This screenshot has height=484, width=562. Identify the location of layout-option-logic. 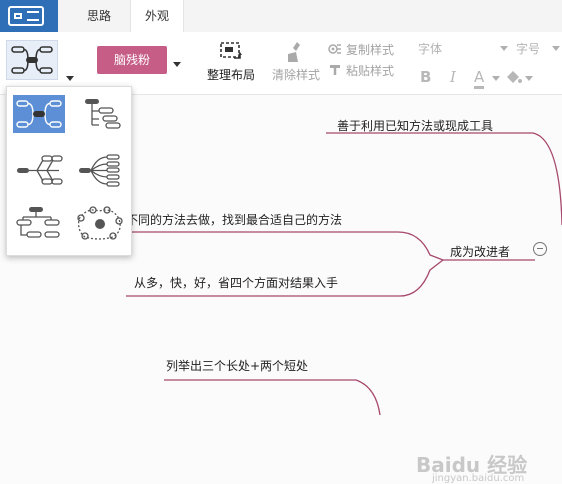
(99, 170).